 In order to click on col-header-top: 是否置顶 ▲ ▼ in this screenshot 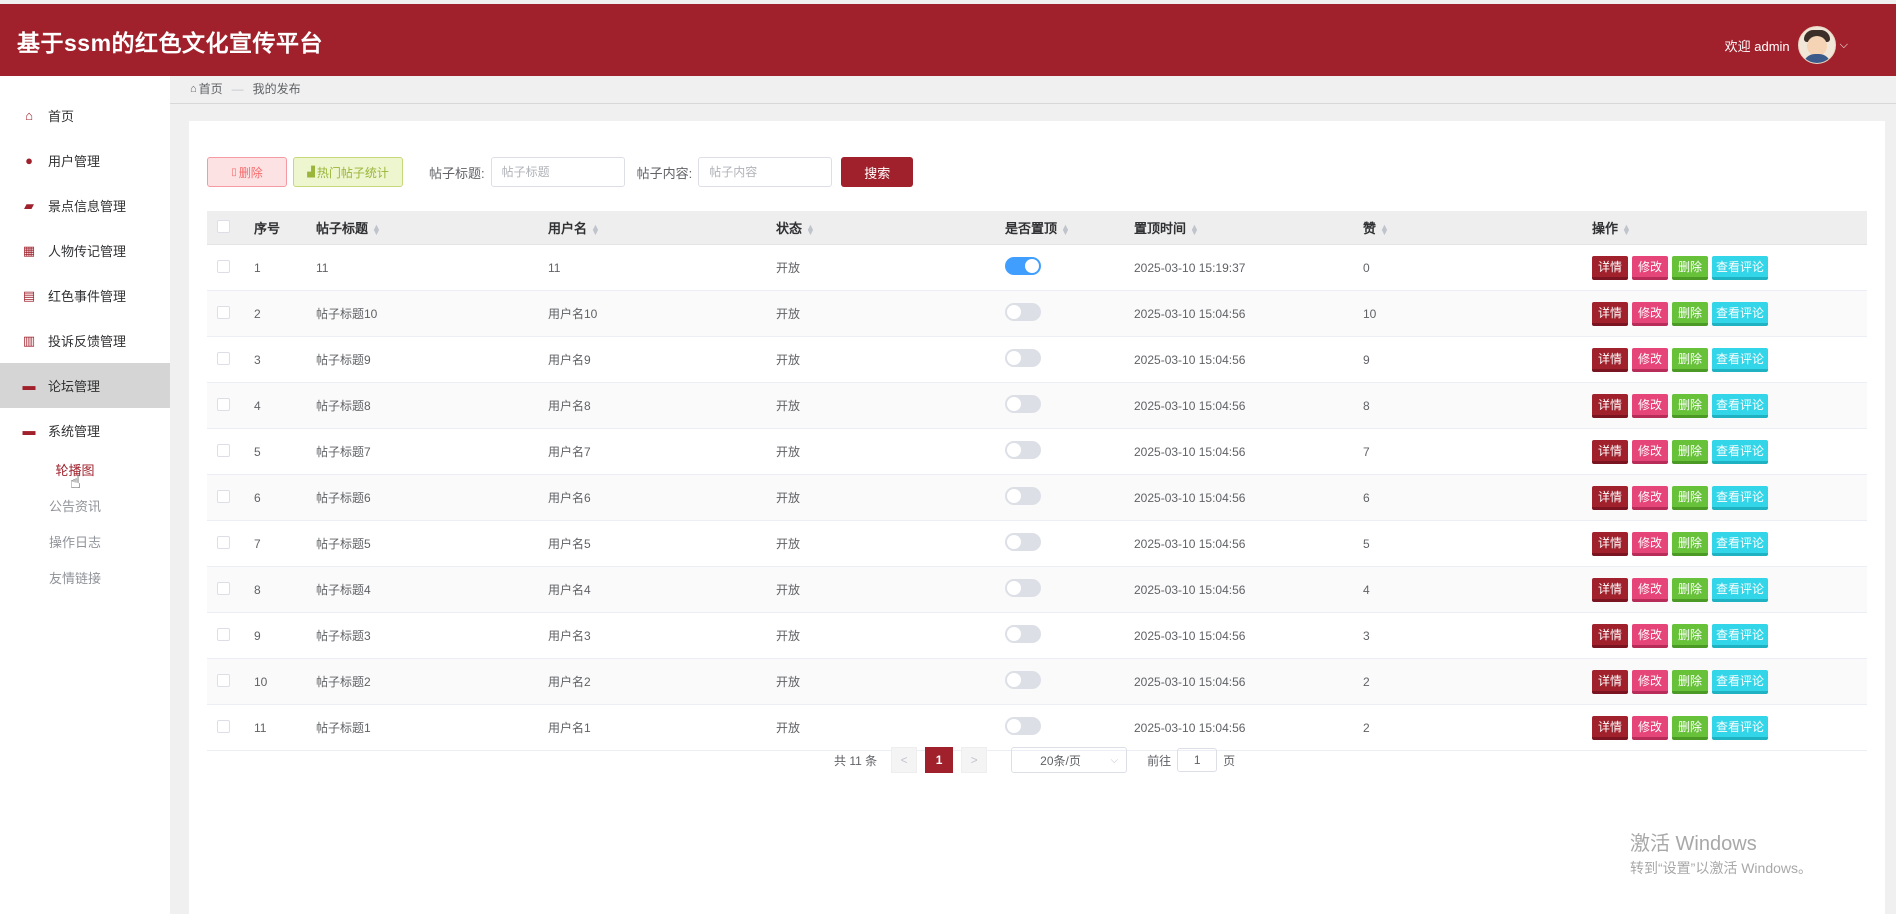, I will do `click(1068, 228)`.